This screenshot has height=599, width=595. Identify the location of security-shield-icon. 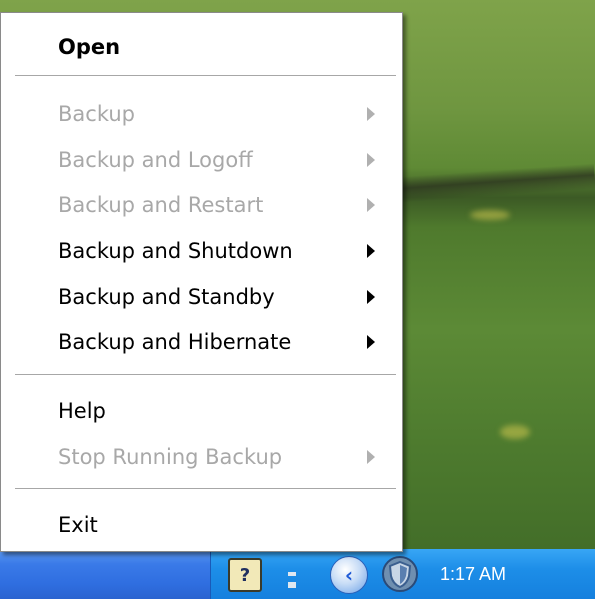
(400, 574).